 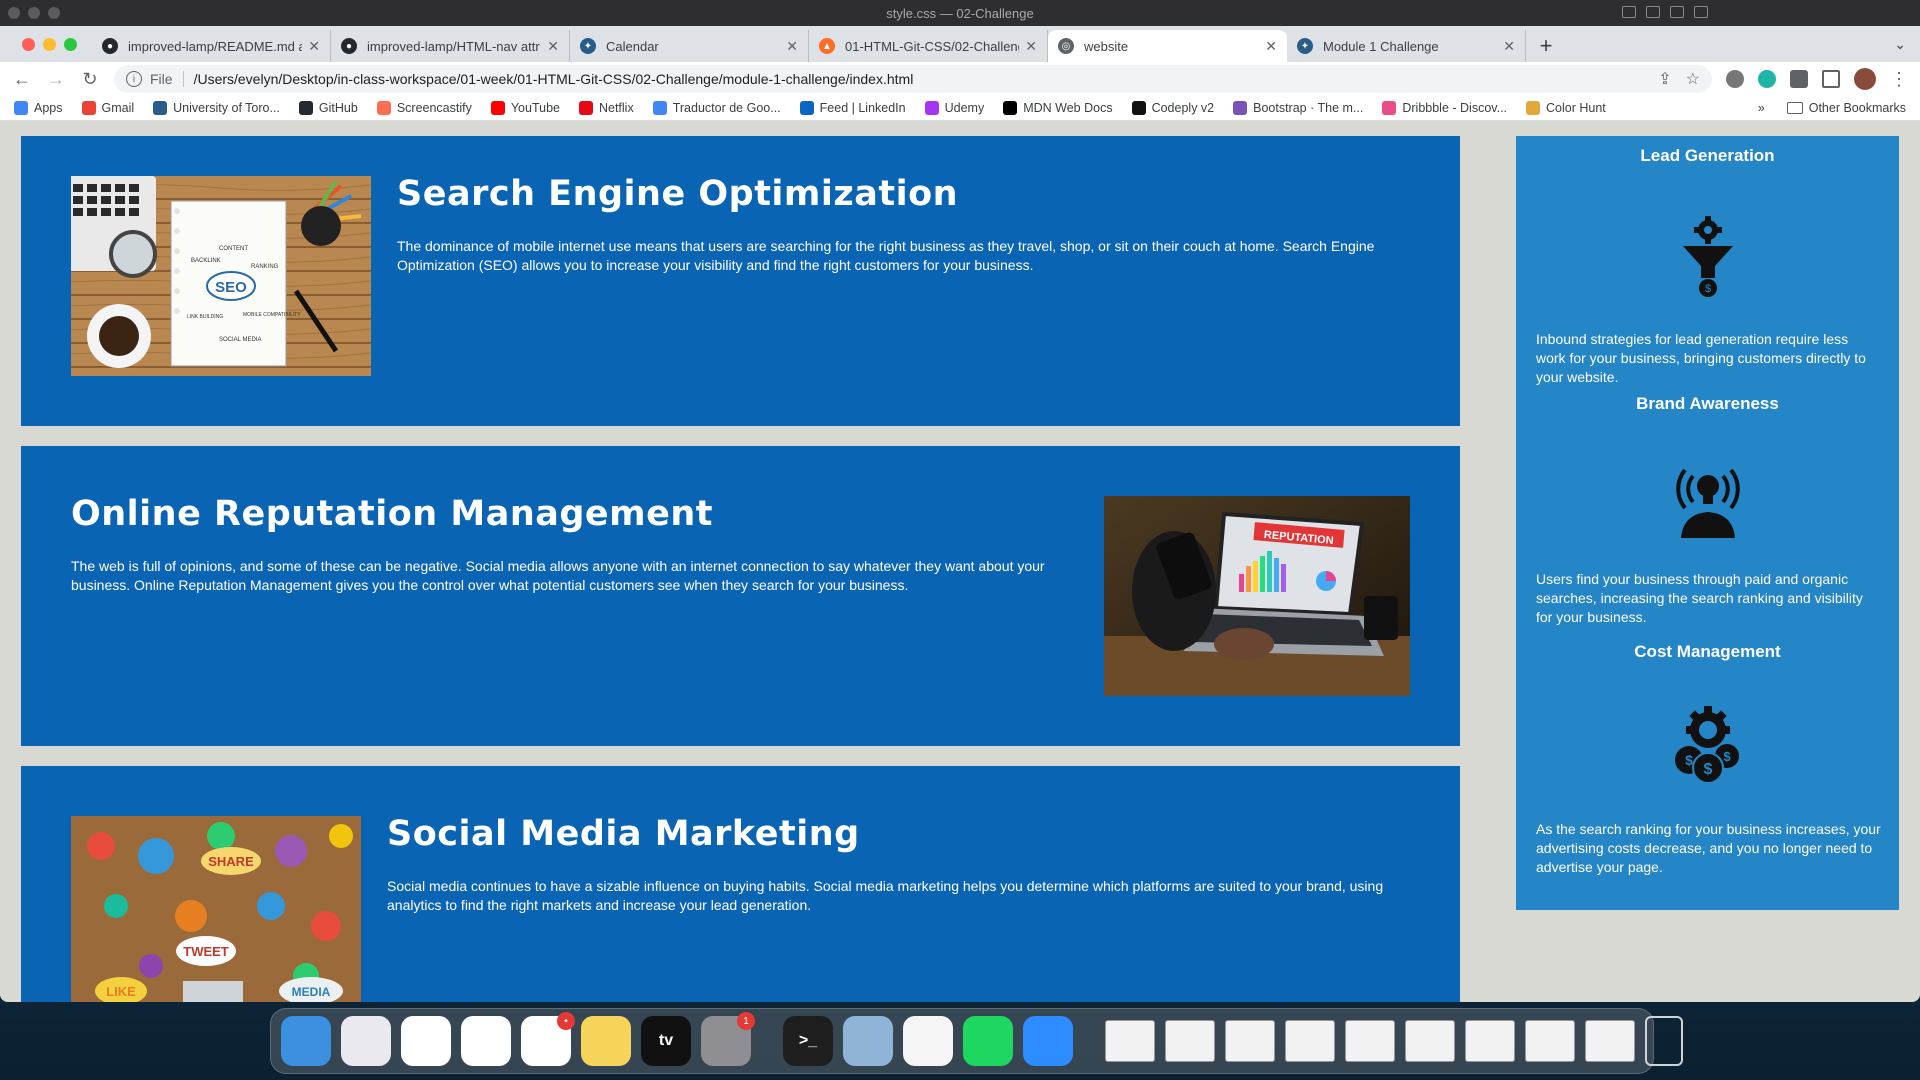 What do you see at coordinates (49, 44) in the screenshot?
I see `minimize-window-button` at bounding box center [49, 44].